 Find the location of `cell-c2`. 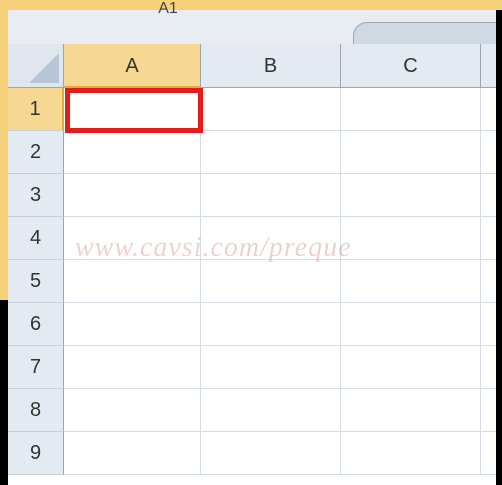

cell-c2 is located at coordinates (411, 152).